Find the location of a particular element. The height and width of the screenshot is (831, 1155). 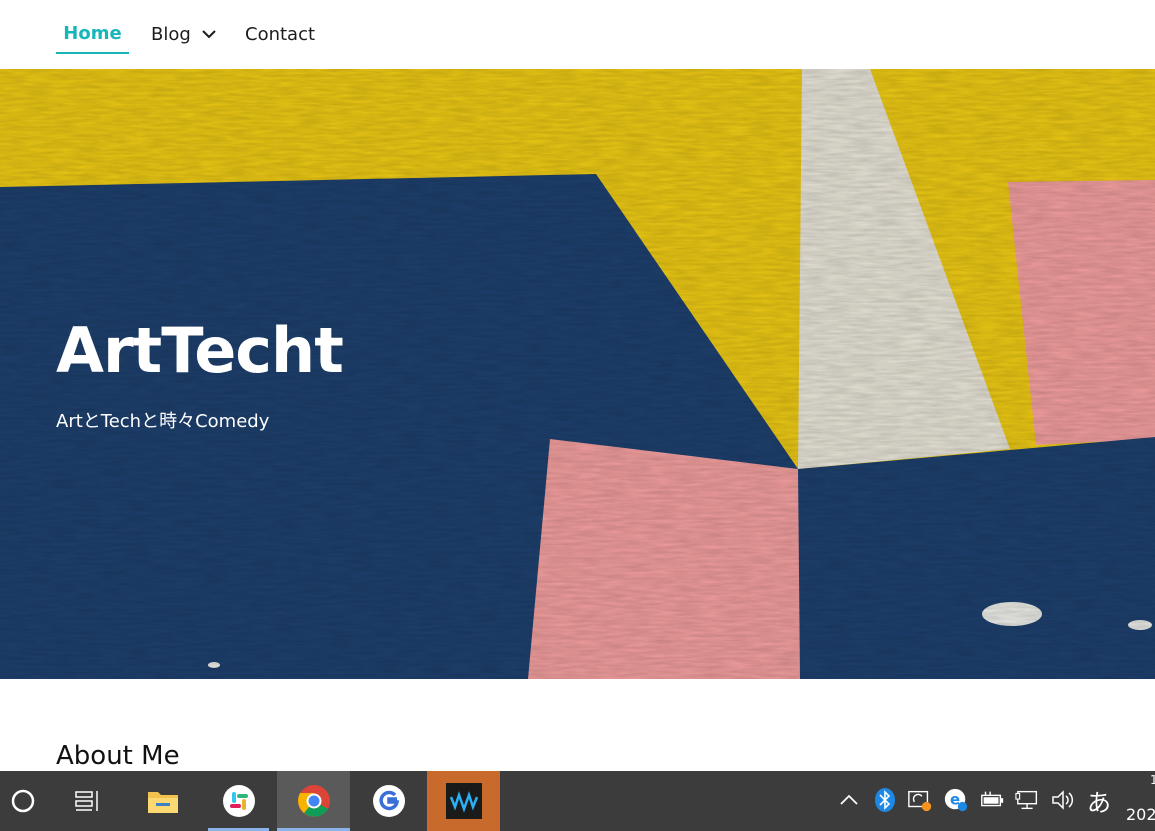

clock-time: 1 is located at coordinates (1152, 780).